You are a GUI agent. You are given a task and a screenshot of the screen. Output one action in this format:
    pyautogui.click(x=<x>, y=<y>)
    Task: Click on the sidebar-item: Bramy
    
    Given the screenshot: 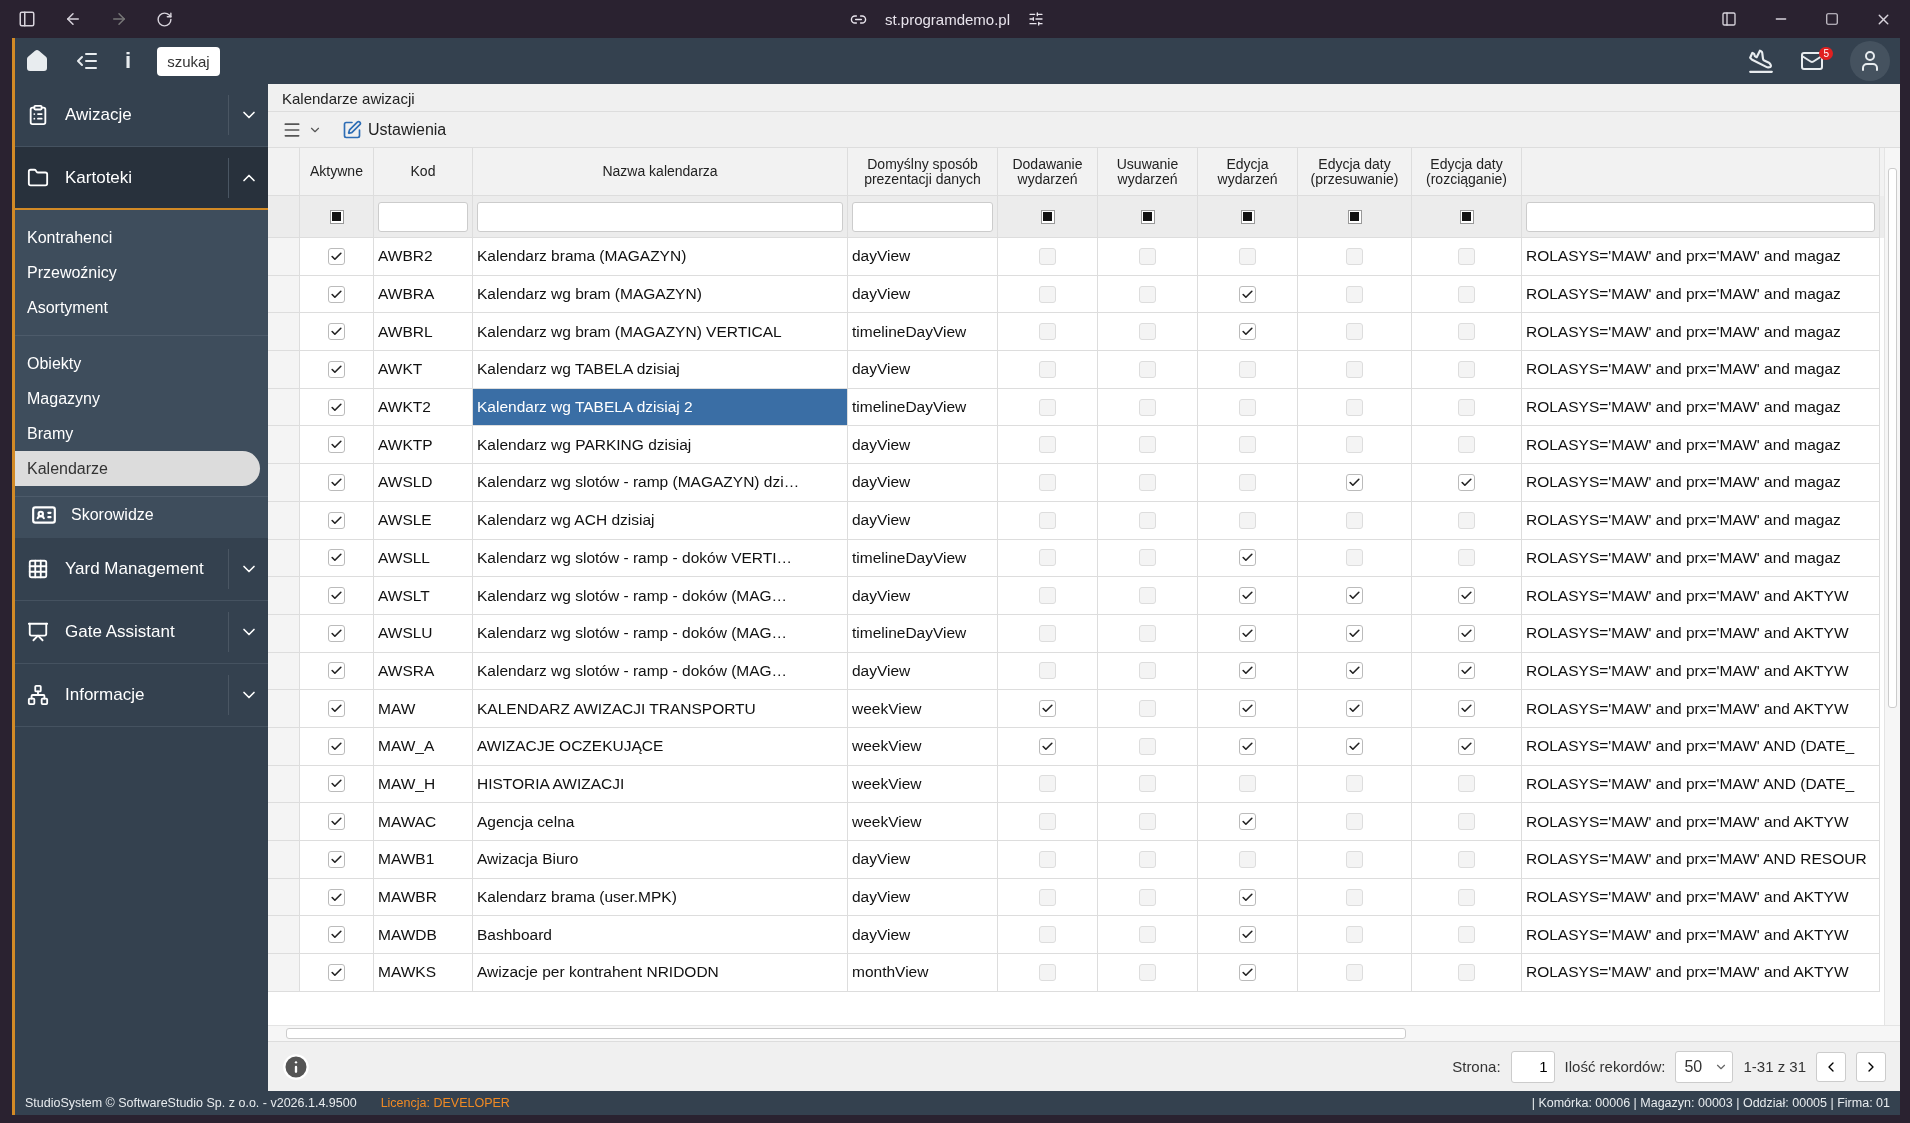 What is the action you would take?
    pyautogui.click(x=137, y=433)
    